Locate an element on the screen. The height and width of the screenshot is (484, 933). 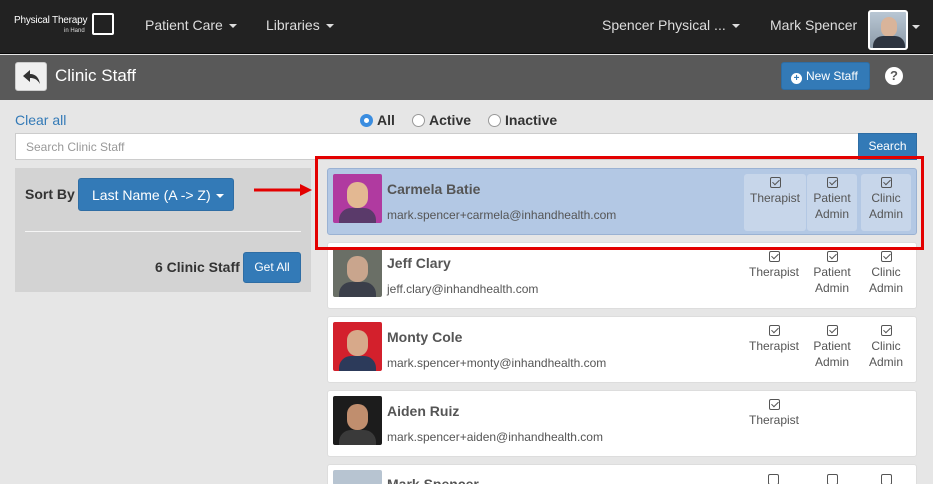
back-arrow-icon is located at coordinates (31, 77).